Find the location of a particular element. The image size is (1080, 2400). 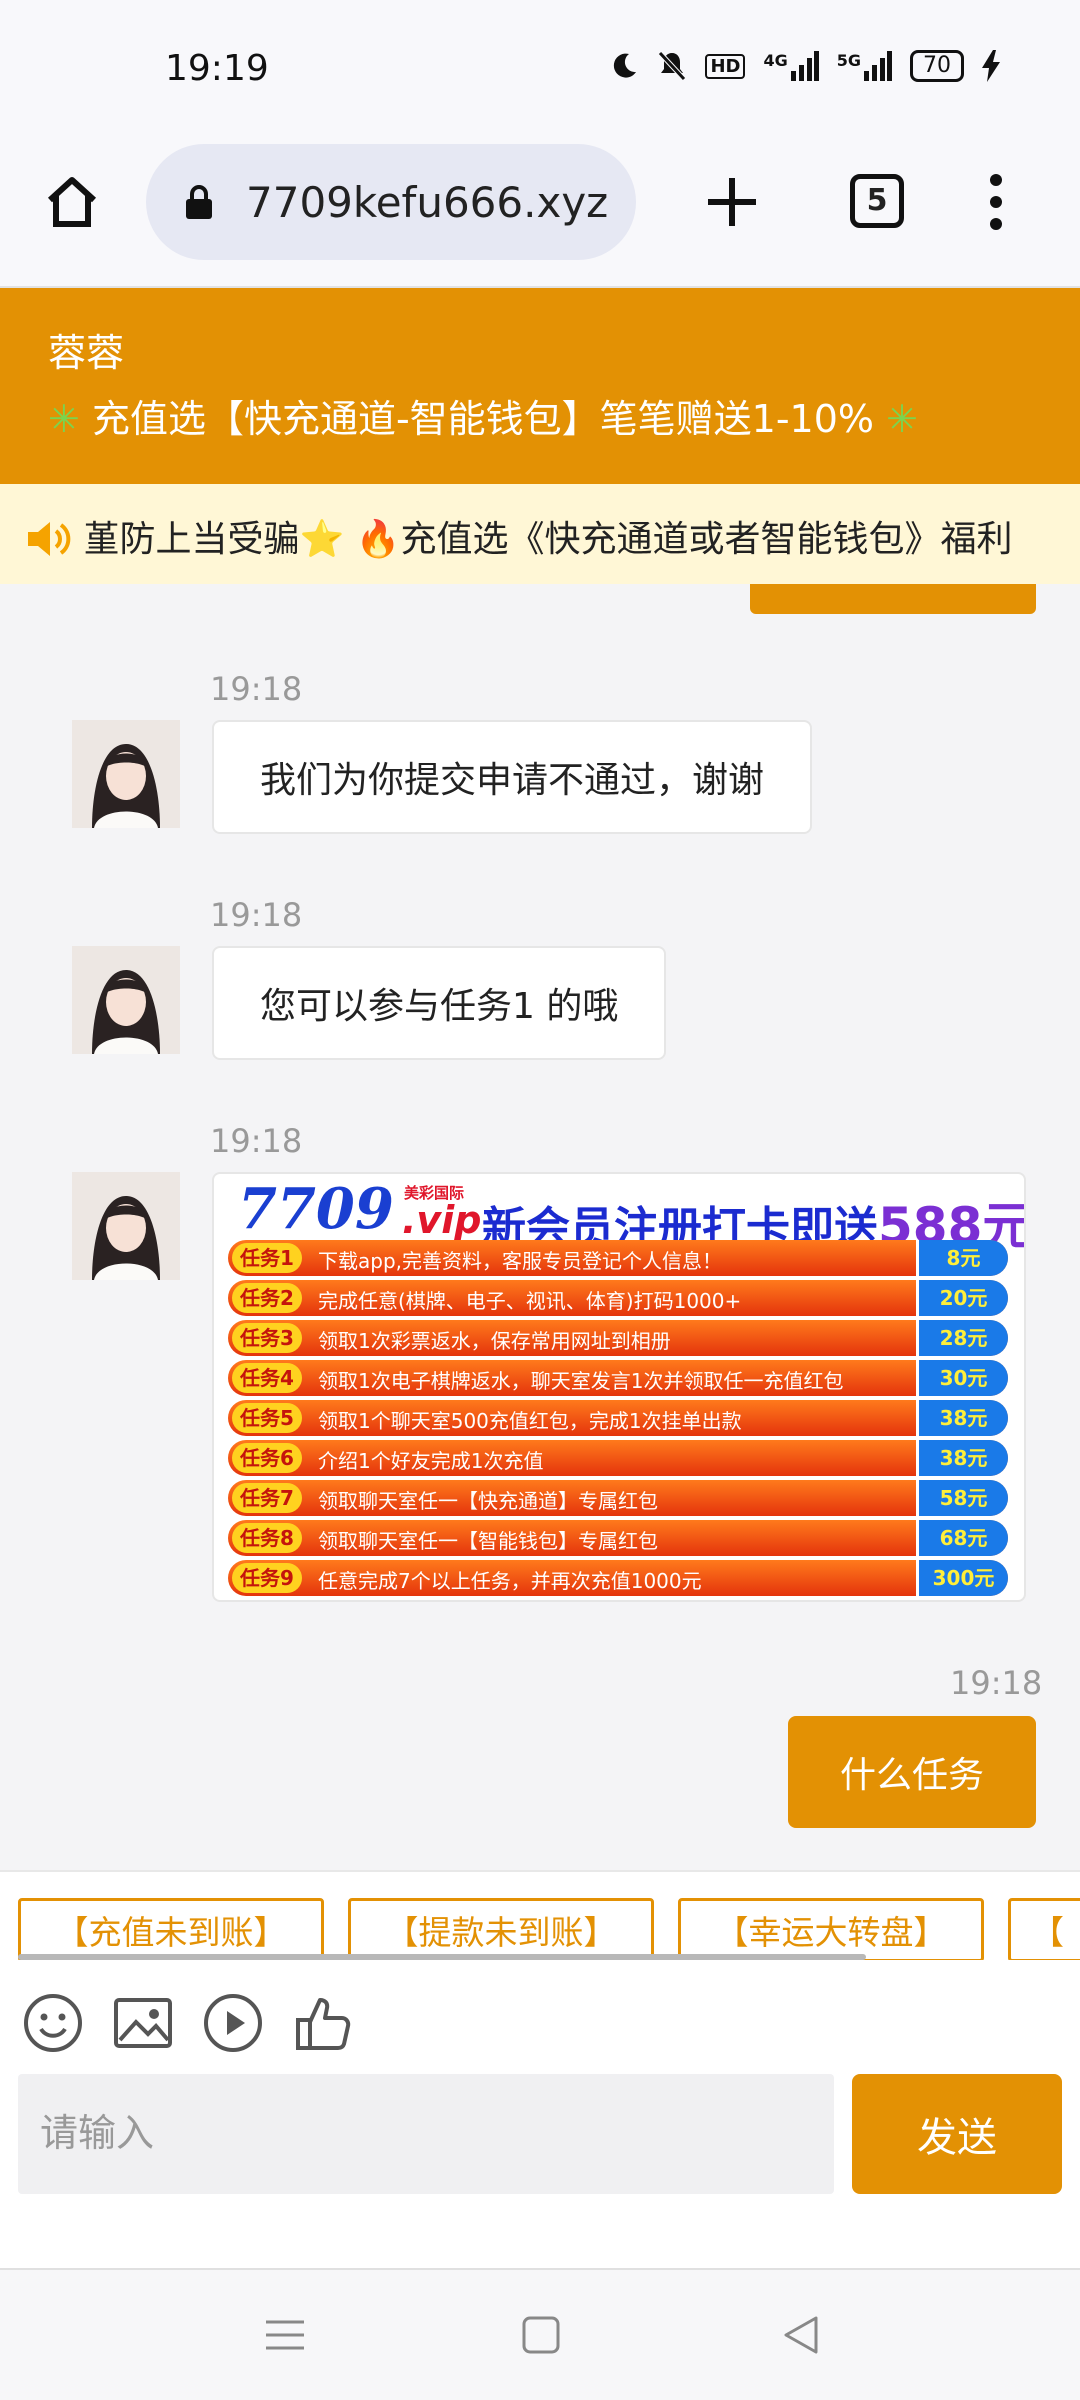

message-input is located at coordinates (426, 2134).